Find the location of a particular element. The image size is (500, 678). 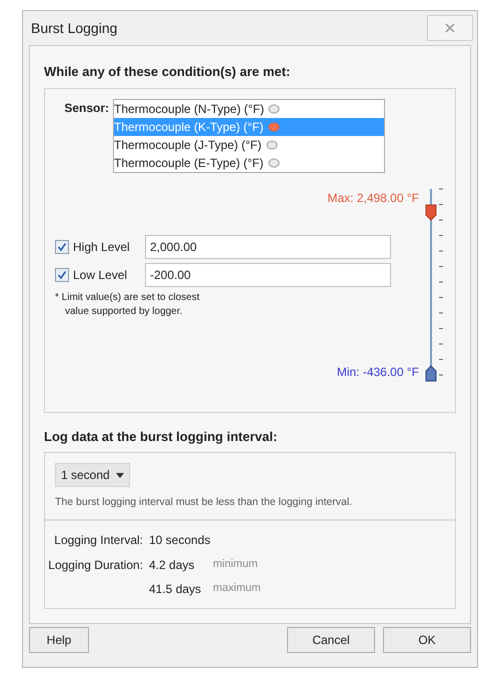

sensor-item: Thermocouple (J-Type) (°F) is located at coordinates (249, 145).